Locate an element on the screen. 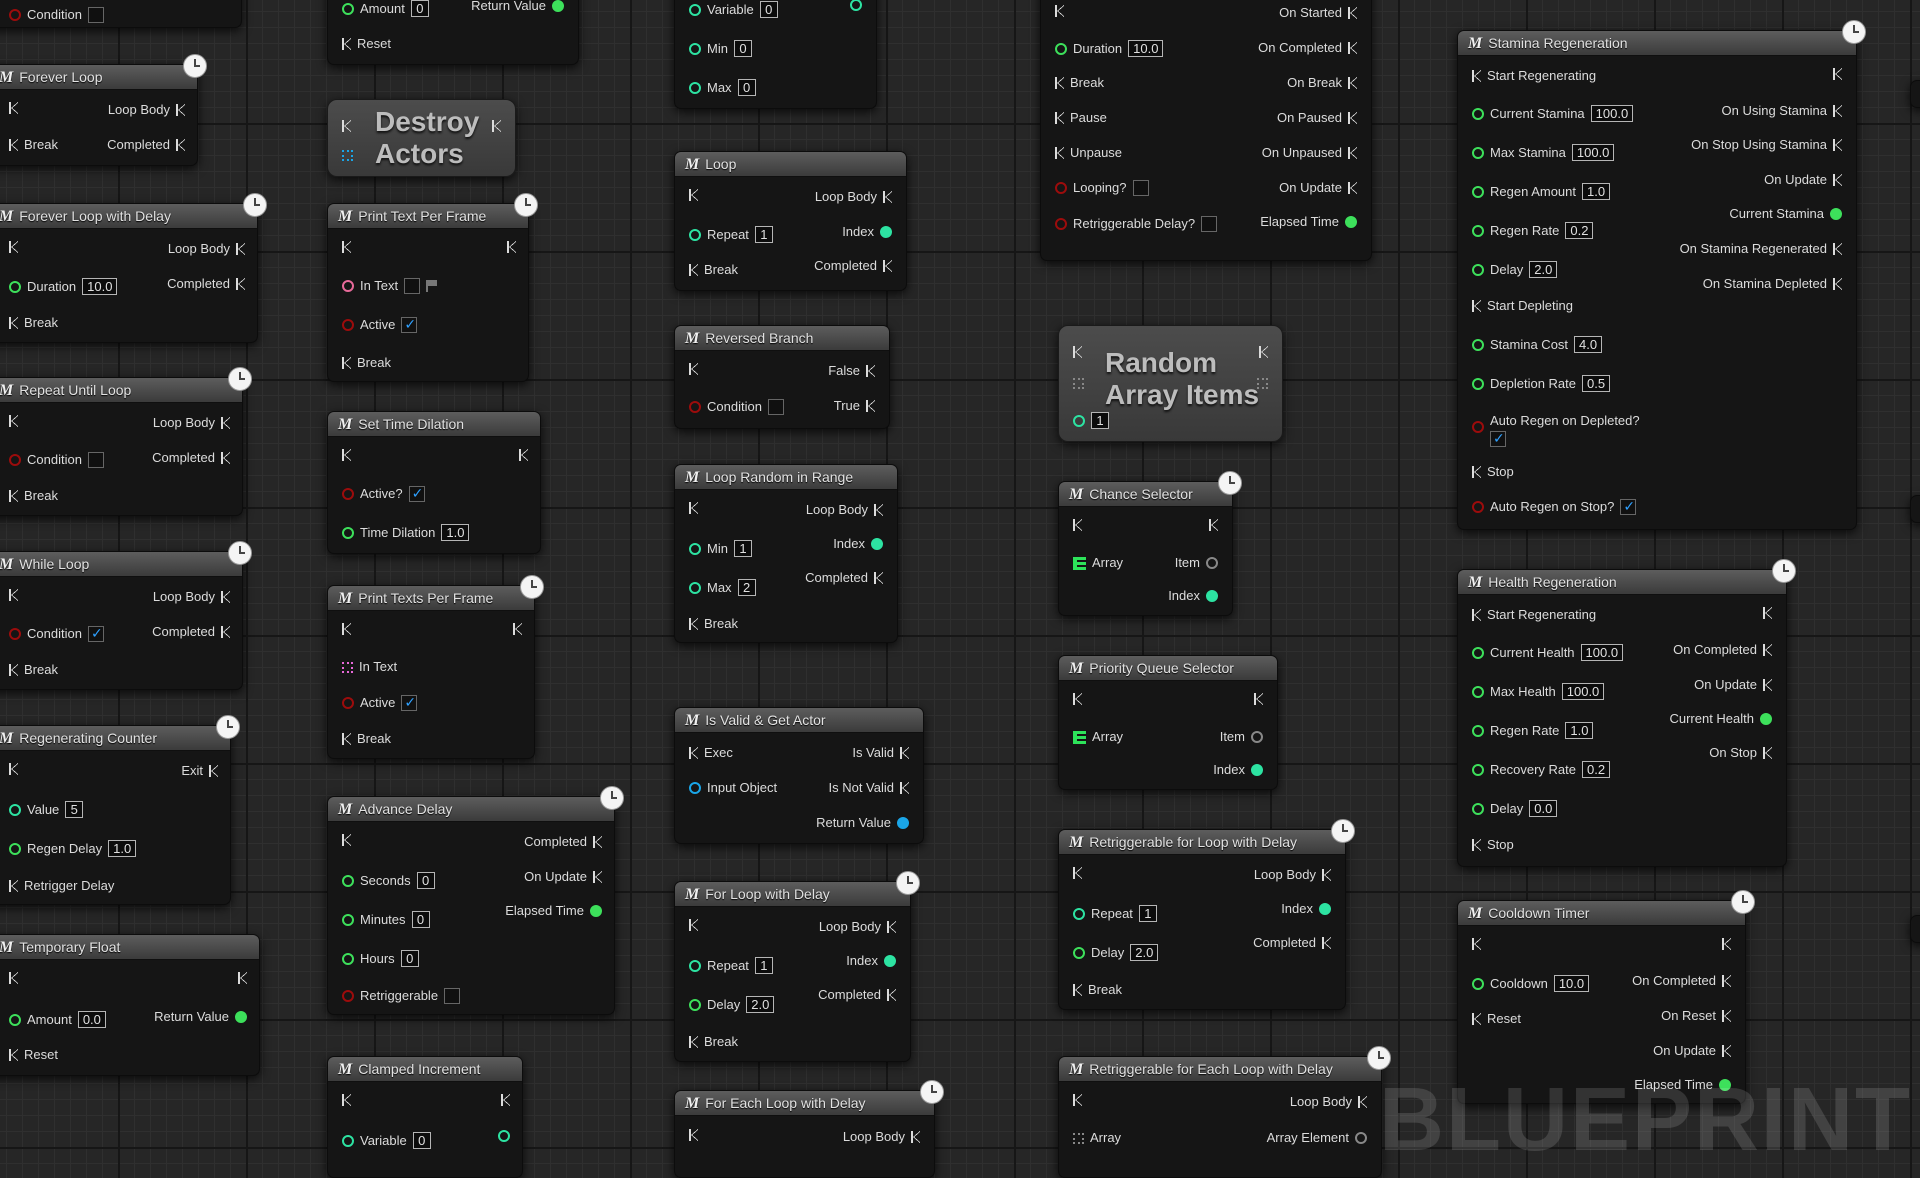  regen-delay-pin is located at coordinates (15, 848).